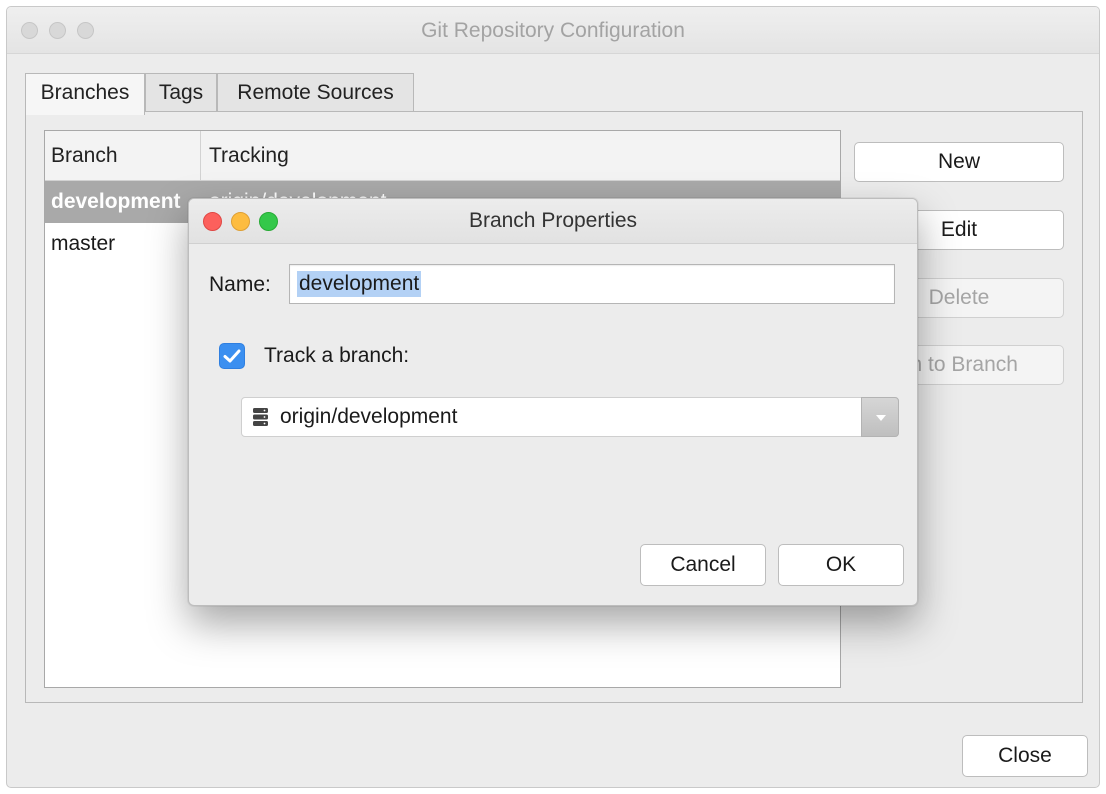 This screenshot has height=794, width=1106. What do you see at coordinates (703, 565) in the screenshot?
I see `cancel-button: Cancel` at bounding box center [703, 565].